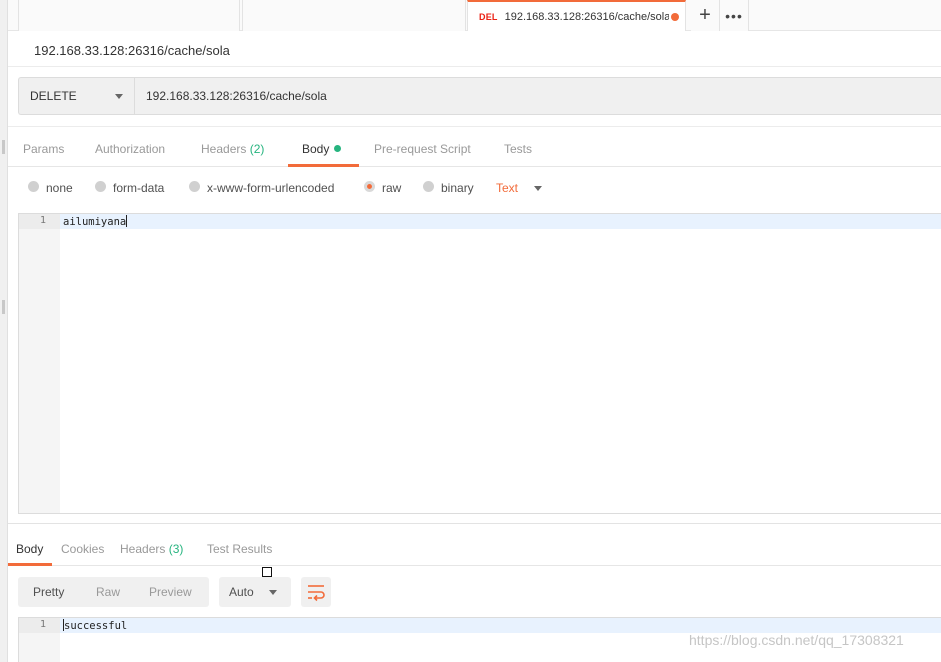 The width and height of the screenshot is (941, 662). What do you see at coordinates (95, 221) in the screenshot?
I see `code-line: ailumiyana` at bounding box center [95, 221].